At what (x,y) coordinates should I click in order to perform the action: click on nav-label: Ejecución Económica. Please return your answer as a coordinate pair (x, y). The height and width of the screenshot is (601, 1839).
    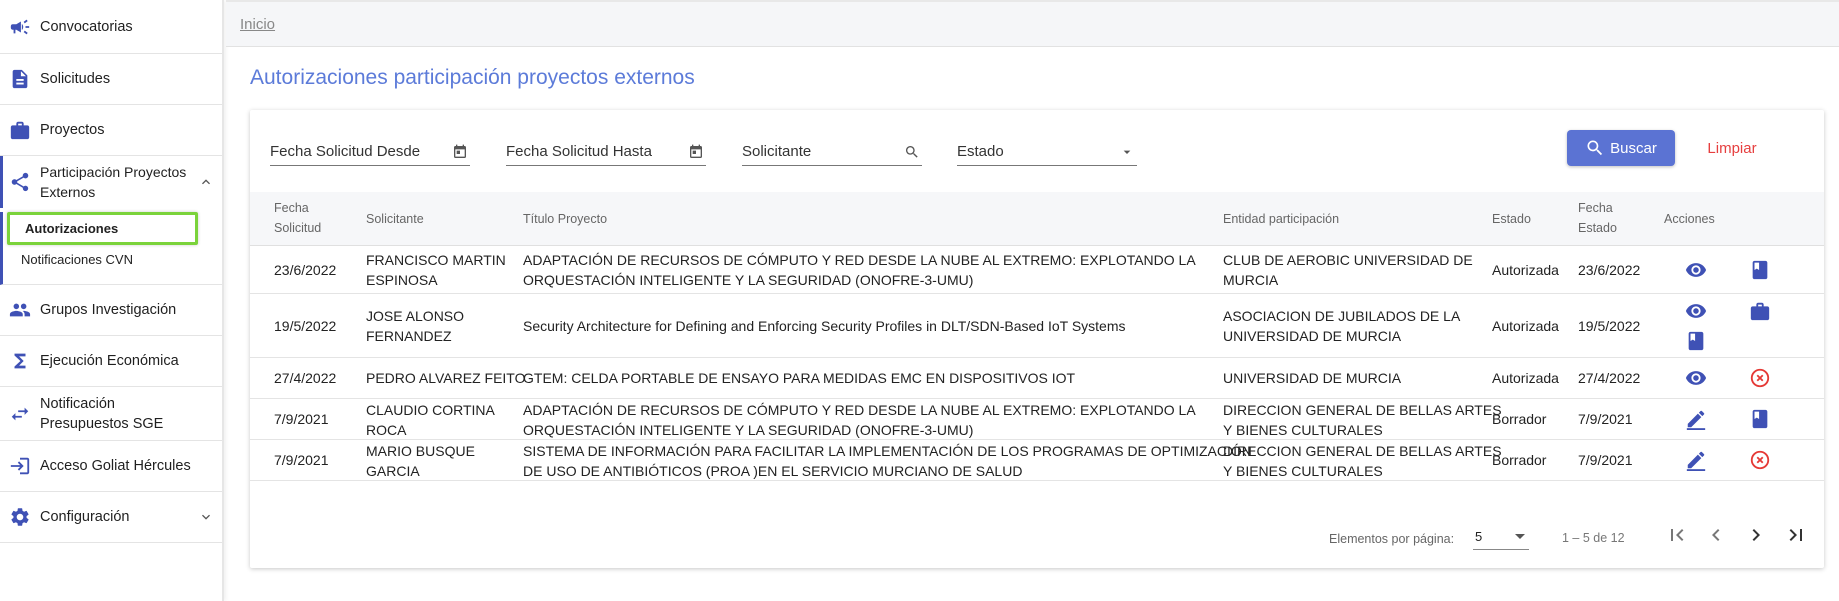
    Looking at the image, I should click on (109, 361).